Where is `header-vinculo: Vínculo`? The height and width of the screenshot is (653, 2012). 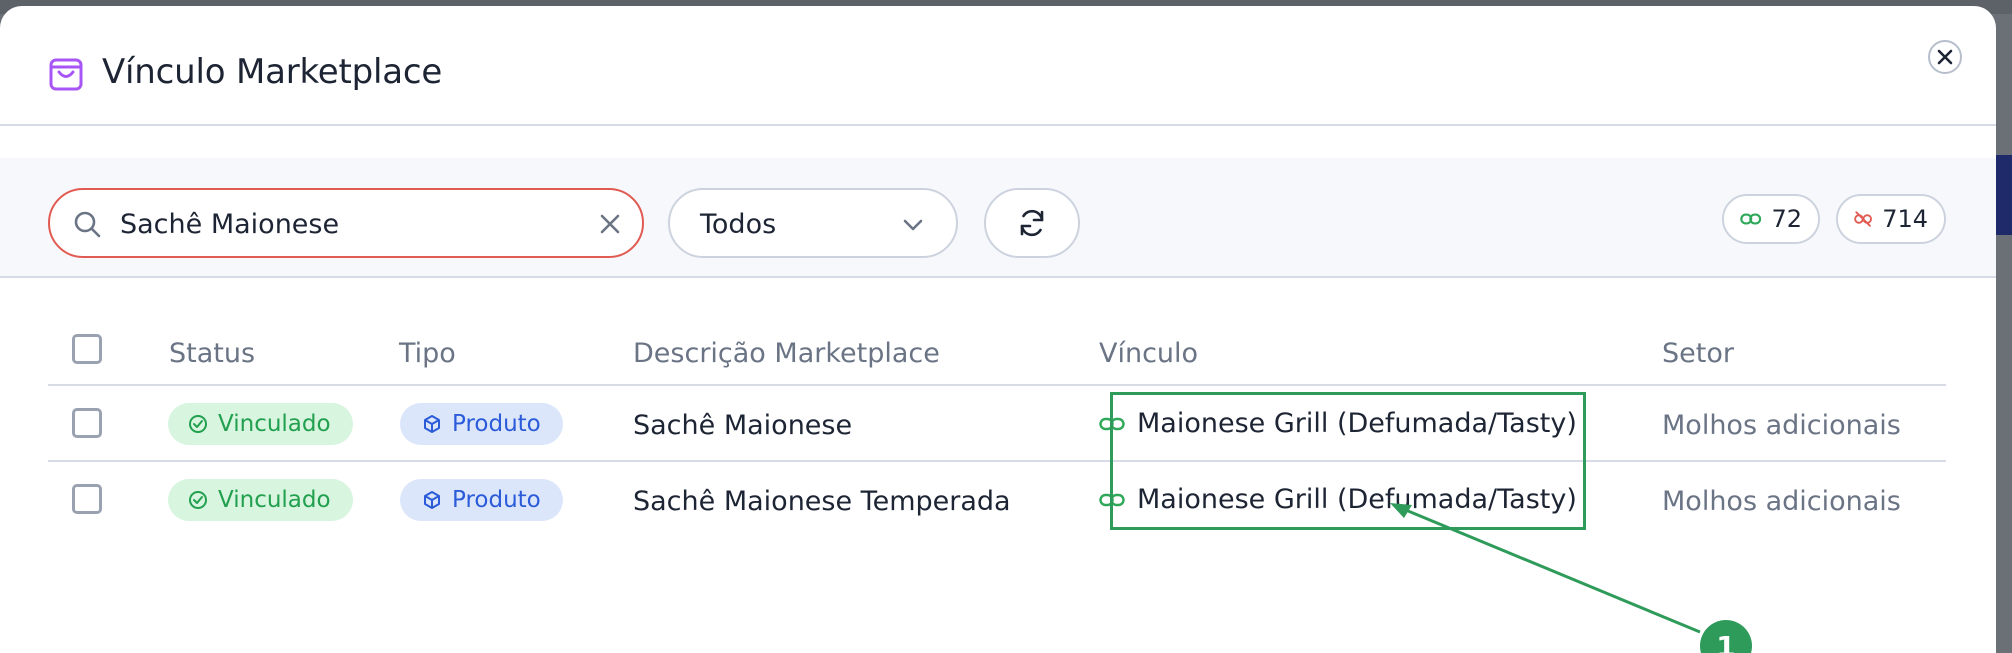 header-vinculo: Vínculo is located at coordinates (1148, 353).